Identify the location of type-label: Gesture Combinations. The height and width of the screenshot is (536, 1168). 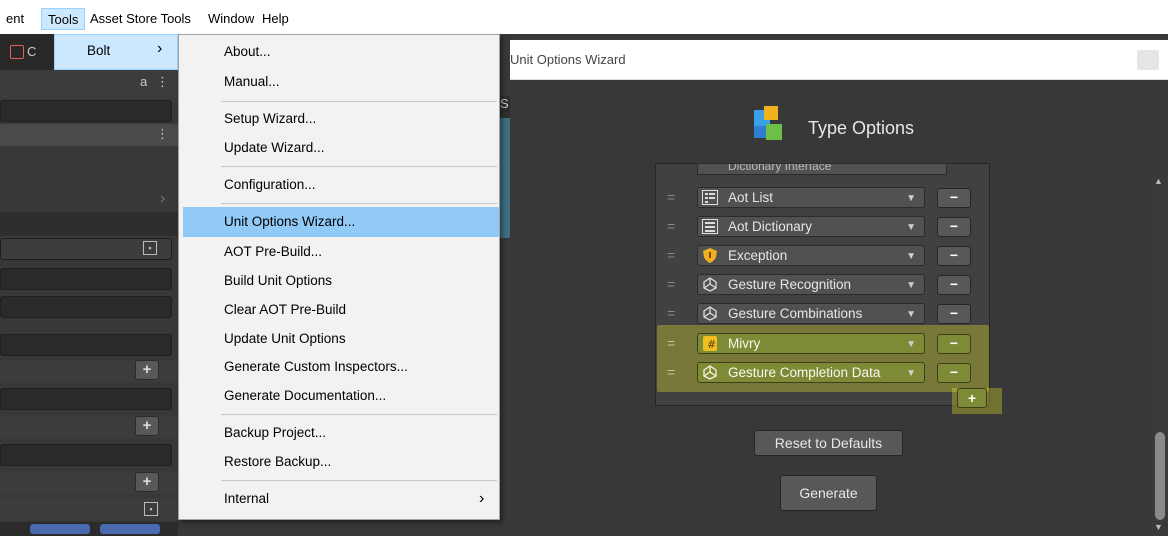
(795, 313).